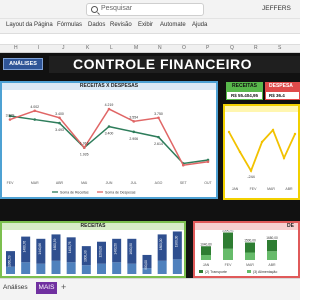 This screenshot has width=320, height=300. What do you see at coordinates (133, 139) in the screenshot?
I see `data-label: 2.906` at bounding box center [133, 139].